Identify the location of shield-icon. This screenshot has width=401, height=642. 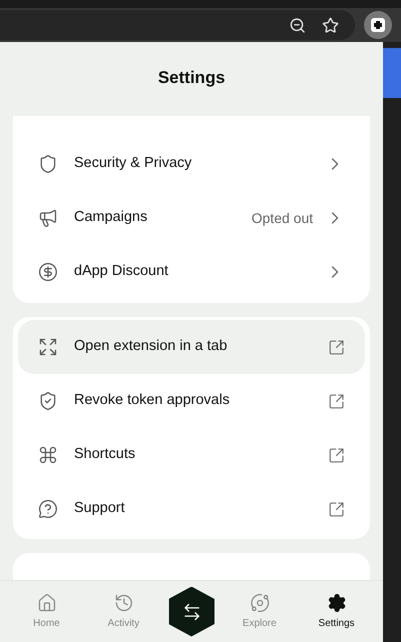
(48, 164).